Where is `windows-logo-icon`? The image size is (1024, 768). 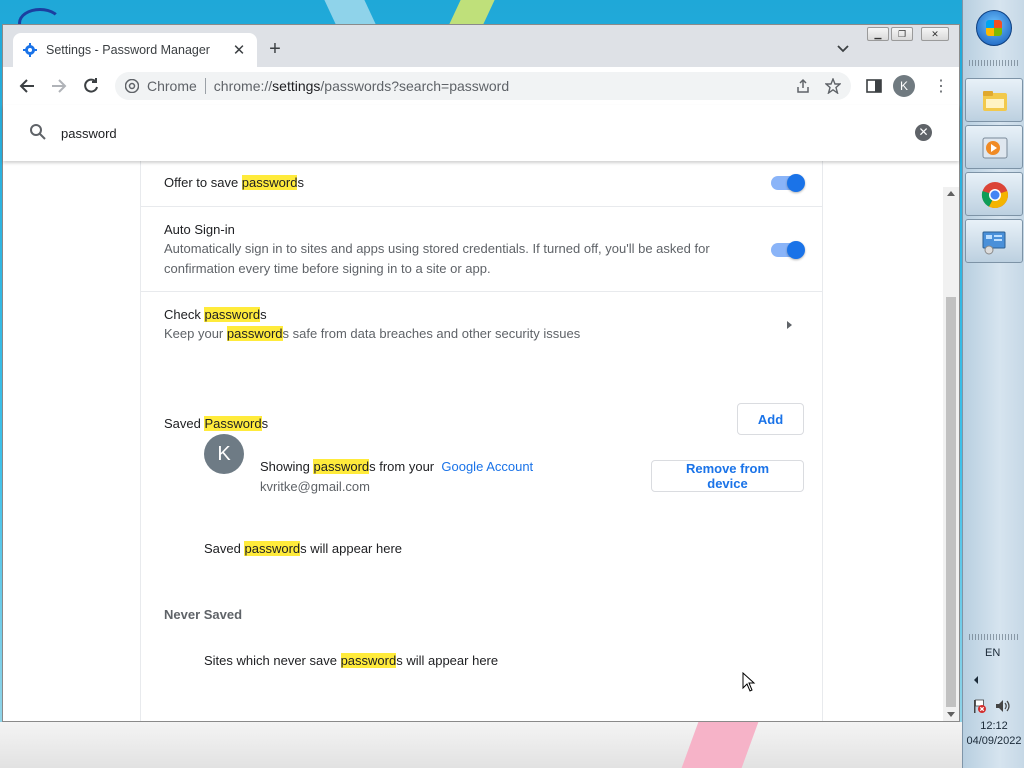 windows-logo-icon is located at coordinates (994, 28).